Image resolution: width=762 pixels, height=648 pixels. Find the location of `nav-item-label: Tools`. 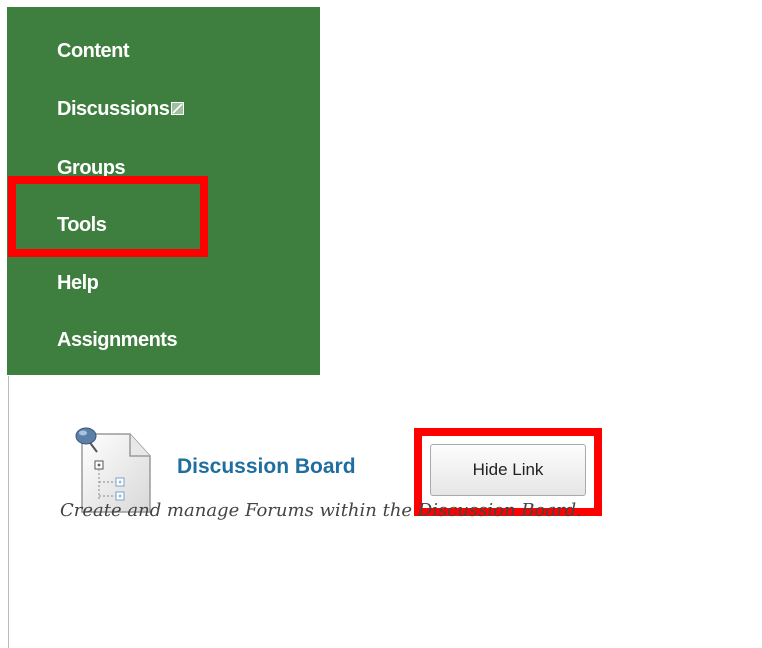

nav-item-label: Tools is located at coordinates (82, 225).